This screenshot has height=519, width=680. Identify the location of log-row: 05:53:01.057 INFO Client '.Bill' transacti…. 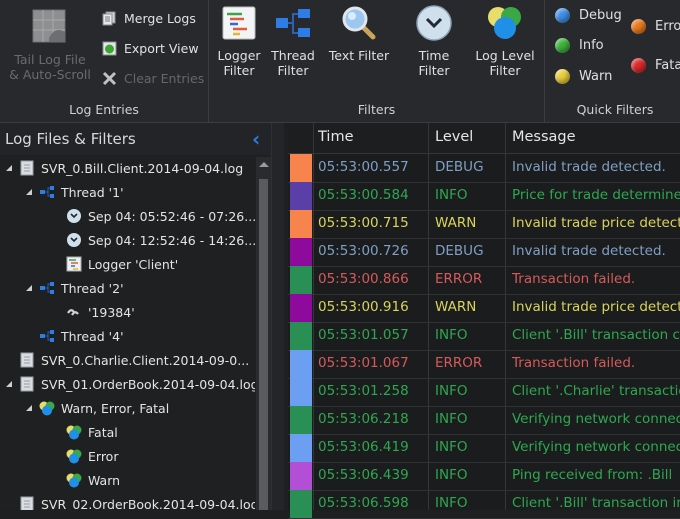
(484, 336).